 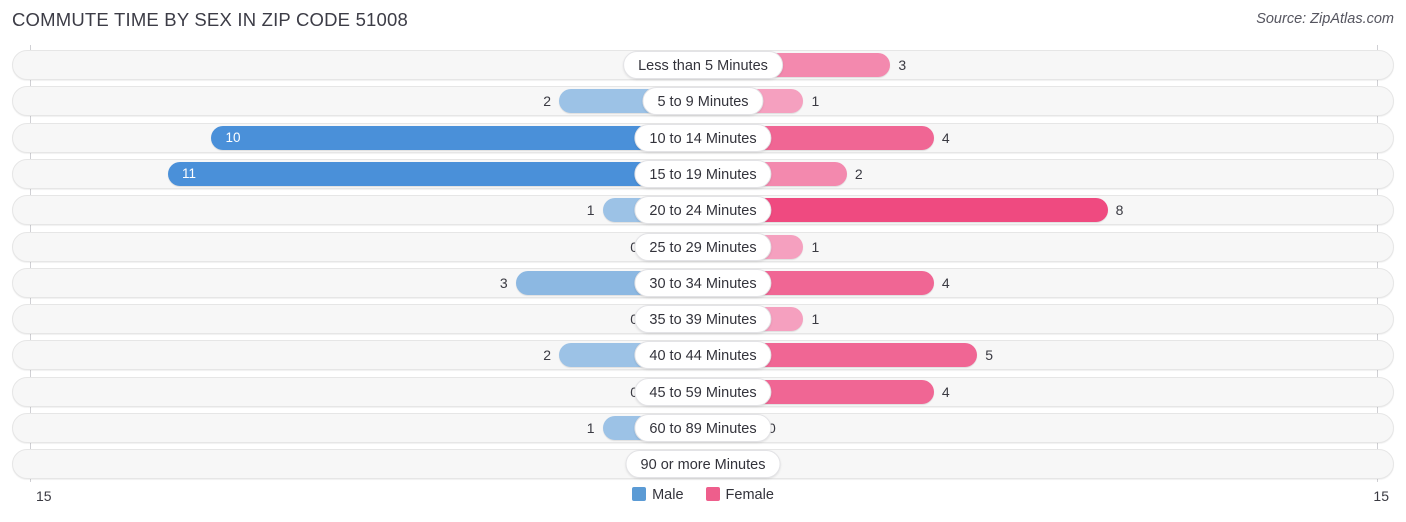 What do you see at coordinates (703, 495) in the screenshot?
I see `chart-legend: Male Female` at bounding box center [703, 495].